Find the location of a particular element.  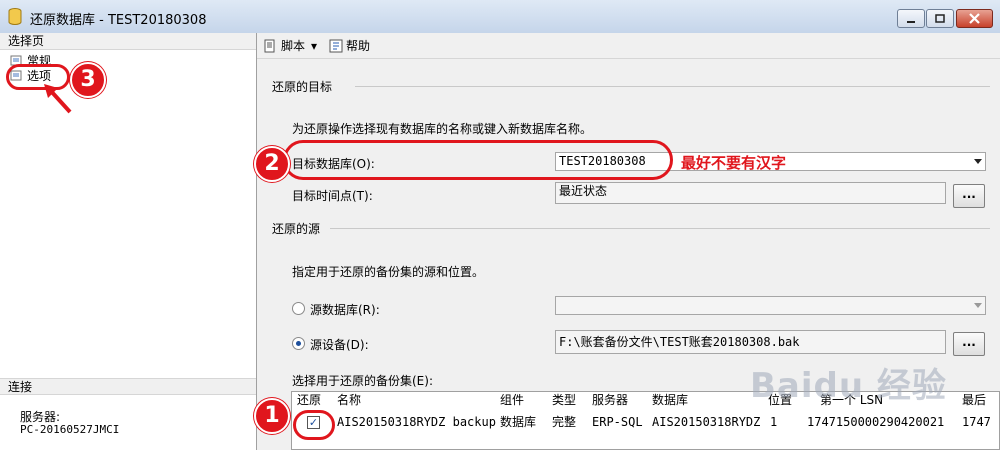

annotation-badge-2: 2 is located at coordinates (272, 164).